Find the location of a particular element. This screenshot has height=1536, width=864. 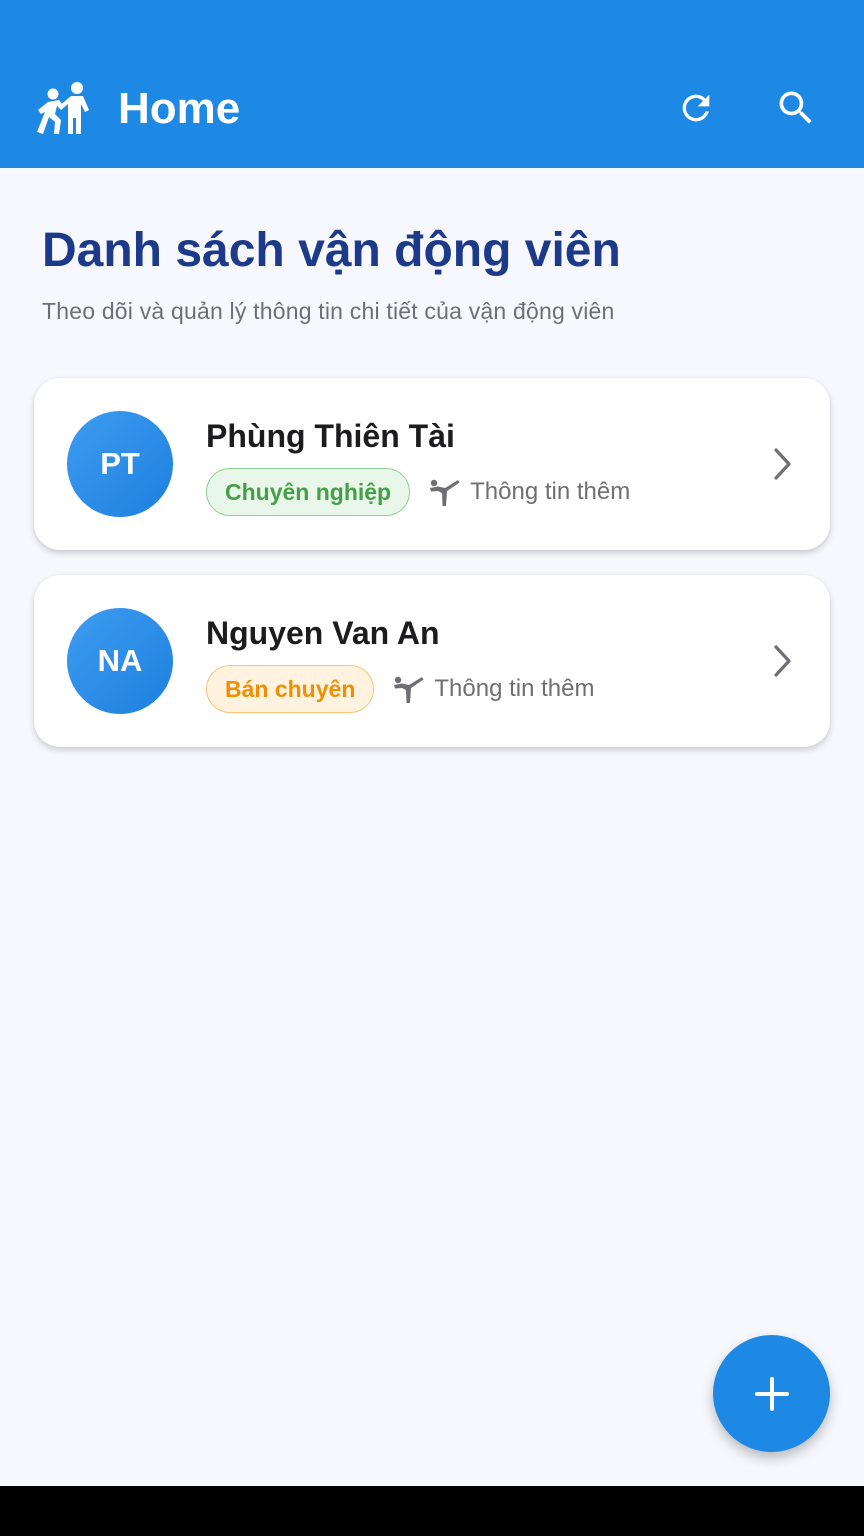

athlete-meta: Bán chuyên Thông tin thêm is located at coordinates (400, 689).